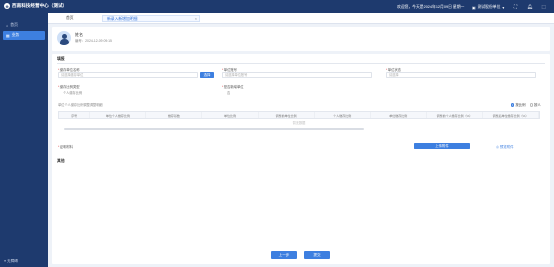 This screenshot has height=267, width=554. What do you see at coordinates (174, 115) in the screenshot?
I see `col-header: 缴存基数` at bounding box center [174, 115].